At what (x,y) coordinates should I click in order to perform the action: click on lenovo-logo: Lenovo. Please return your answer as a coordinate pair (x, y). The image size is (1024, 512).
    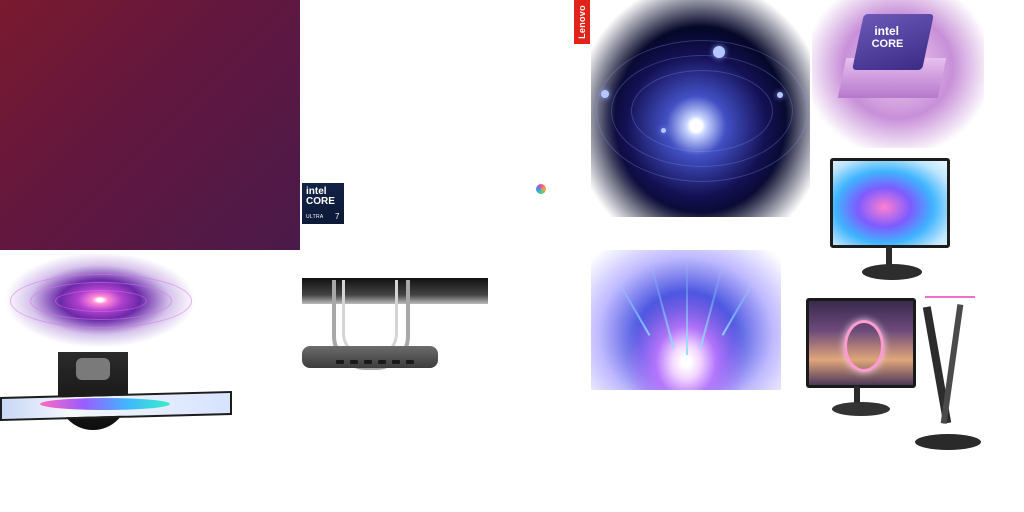
    Looking at the image, I should click on (582, 22).